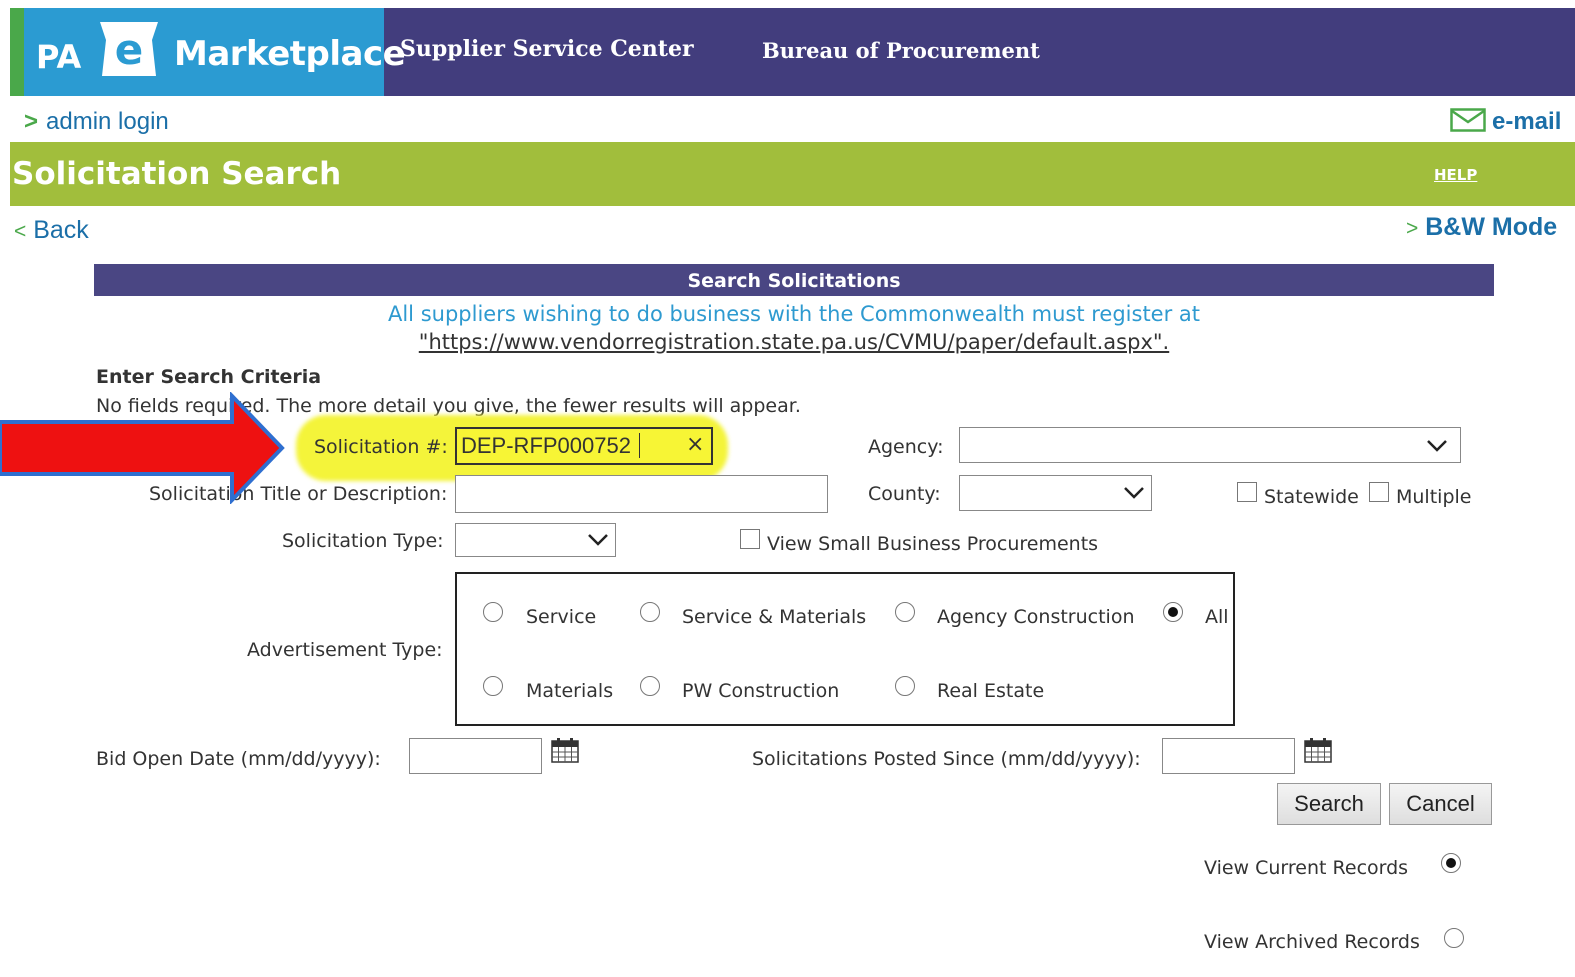  Describe the element at coordinates (475, 756) in the screenshot. I see `bid-open-date-input` at that location.